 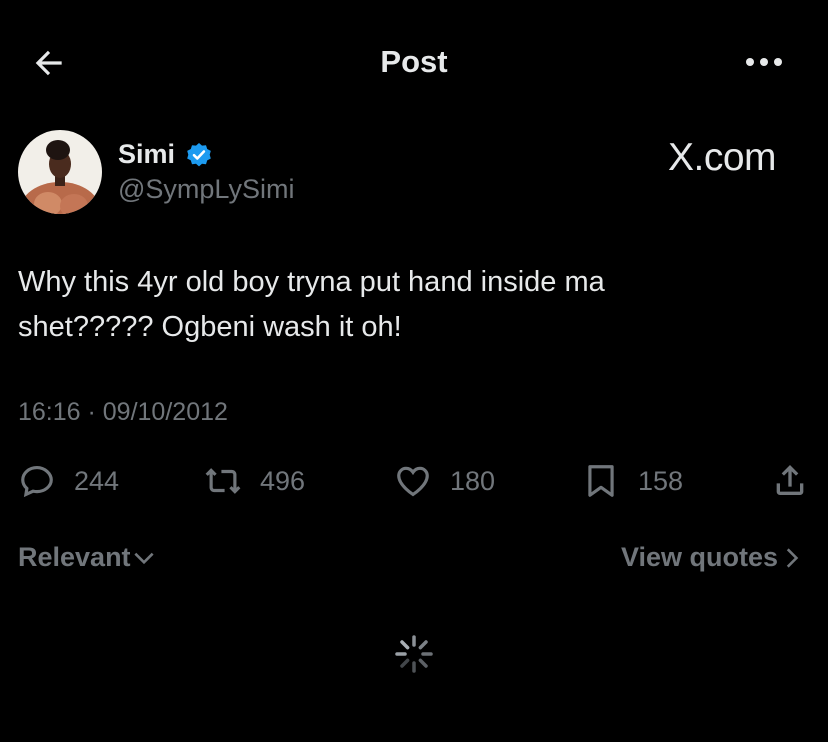 What do you see at coordinates (37, 481) in the screenshot?
I see `reply-icon` at bounding box center [37, 481].